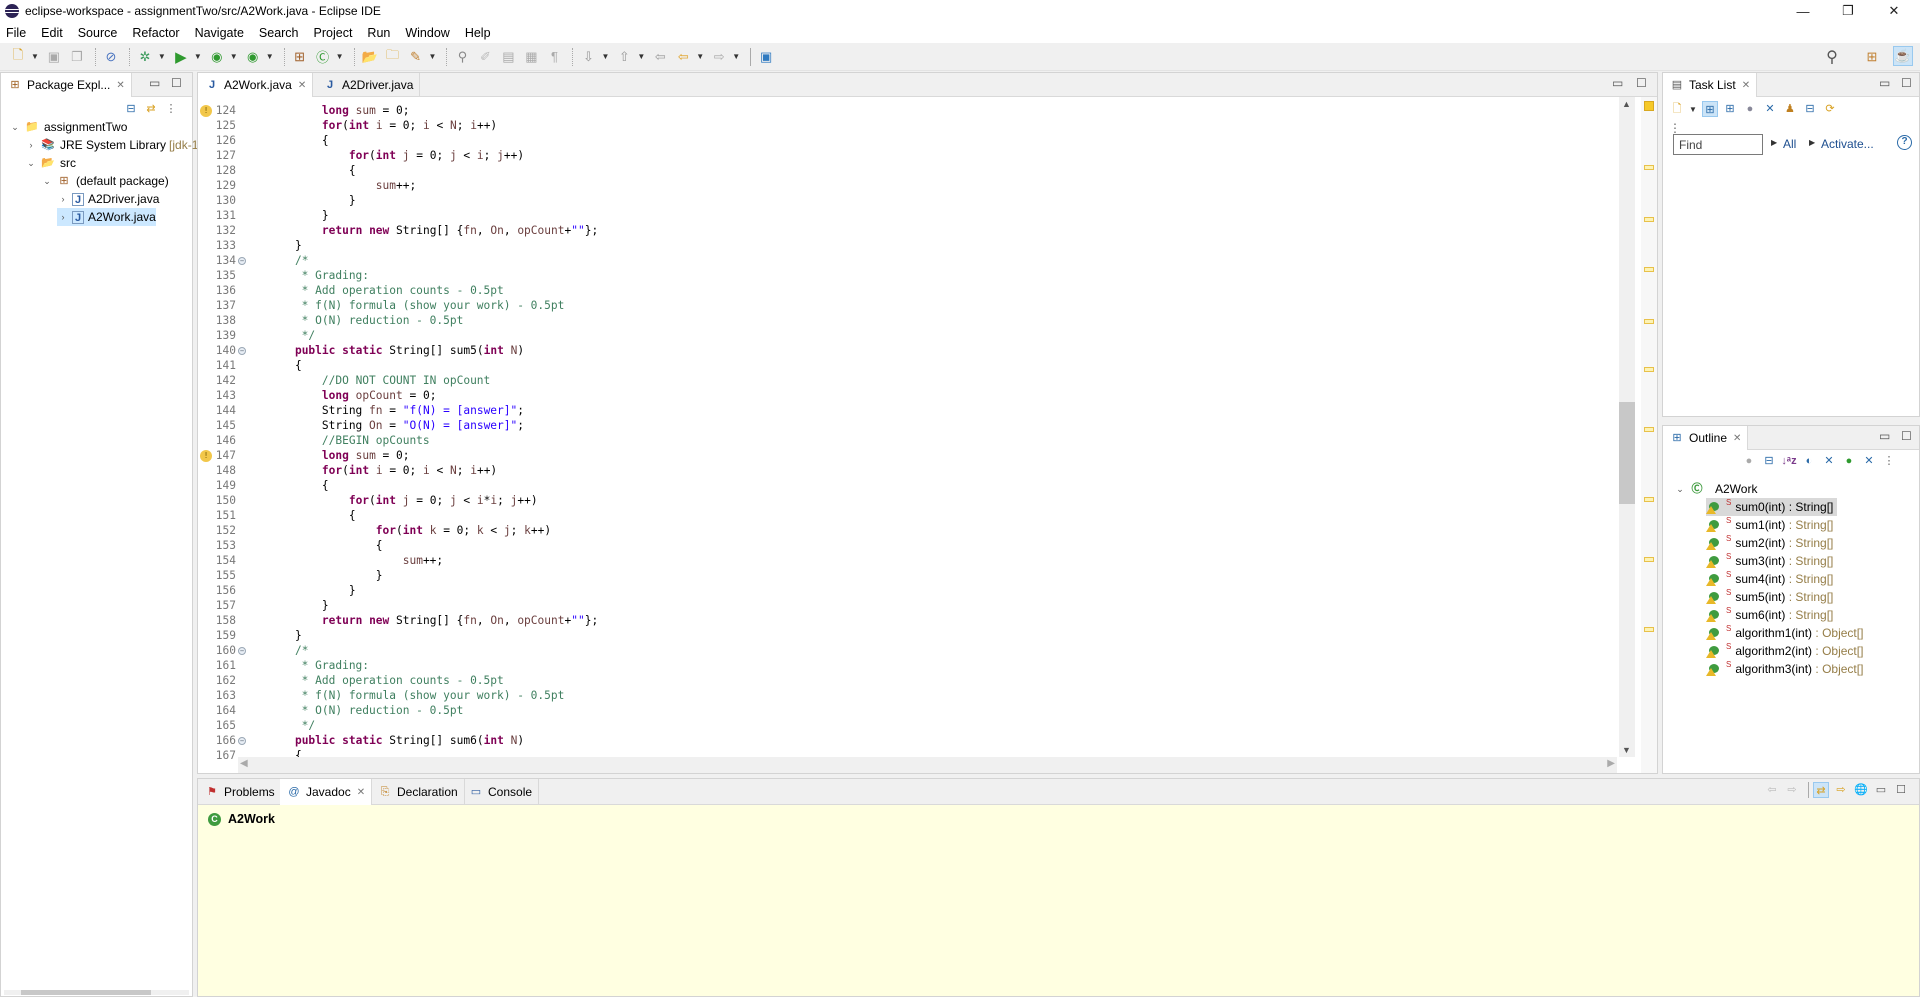 Image resolution: width=1920 pixels, height=997 pixels. What do you see at coordinates (145, 57) in the screenshot?
I see `debug-icon: ✲` at bounding box center [145, 57].